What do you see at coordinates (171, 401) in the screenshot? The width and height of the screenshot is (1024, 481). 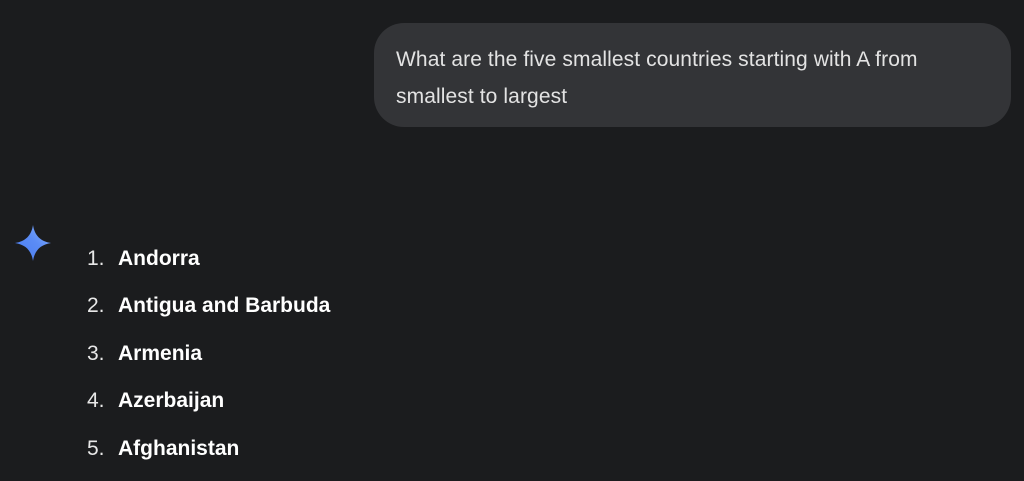 I see `country-name: Azerbaijan` at bounding box center [171, 401].